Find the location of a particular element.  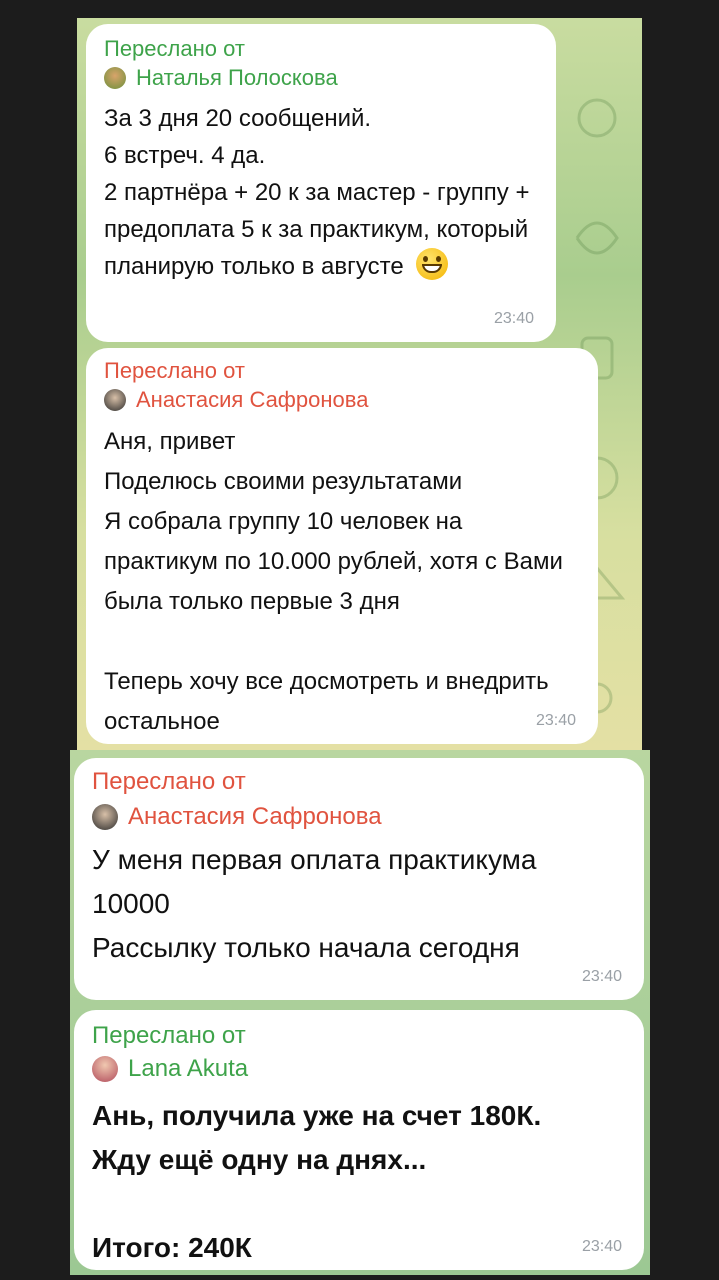

author-name: Наталья Полоскова is located at coordinates (237, 77).